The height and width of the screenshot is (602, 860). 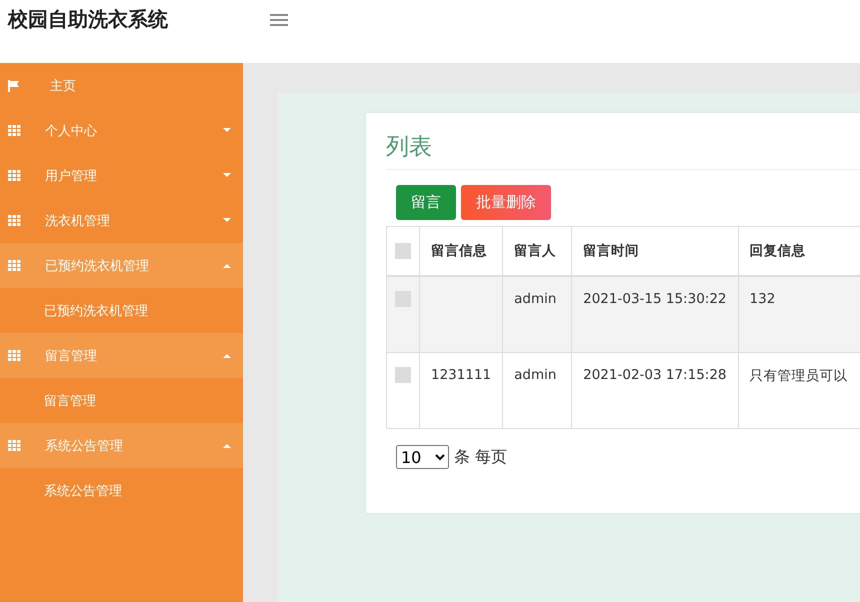 What do you see at coordinates (799, 376) in the screenshot?
I see `table-cell: 只有管理员可以` at bounding box center [799, 376].